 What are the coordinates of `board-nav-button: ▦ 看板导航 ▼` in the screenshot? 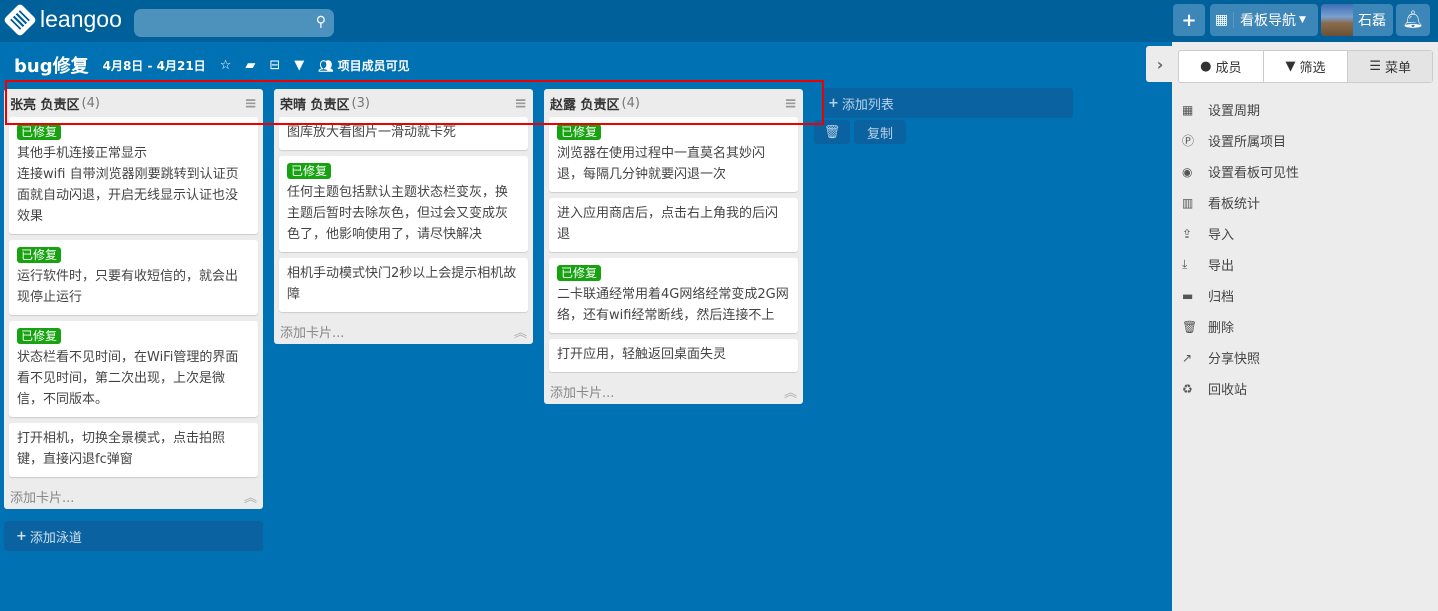 It's located at (1264, 20).